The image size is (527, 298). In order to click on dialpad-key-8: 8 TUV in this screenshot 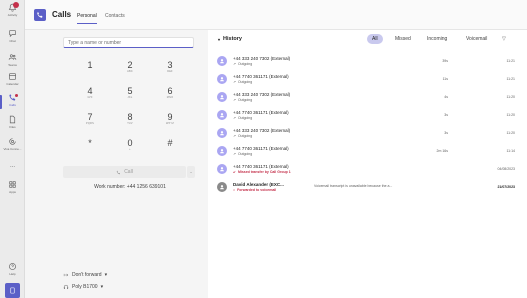, I will do `click(130, 122)`.